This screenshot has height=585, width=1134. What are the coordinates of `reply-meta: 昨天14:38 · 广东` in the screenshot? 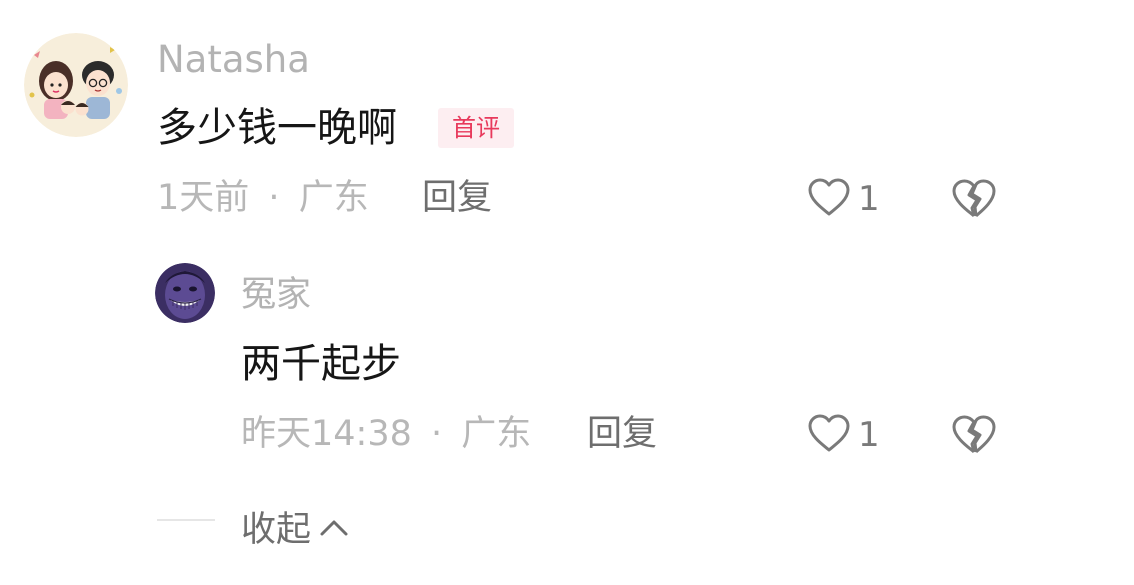 It's located at (386, 434).